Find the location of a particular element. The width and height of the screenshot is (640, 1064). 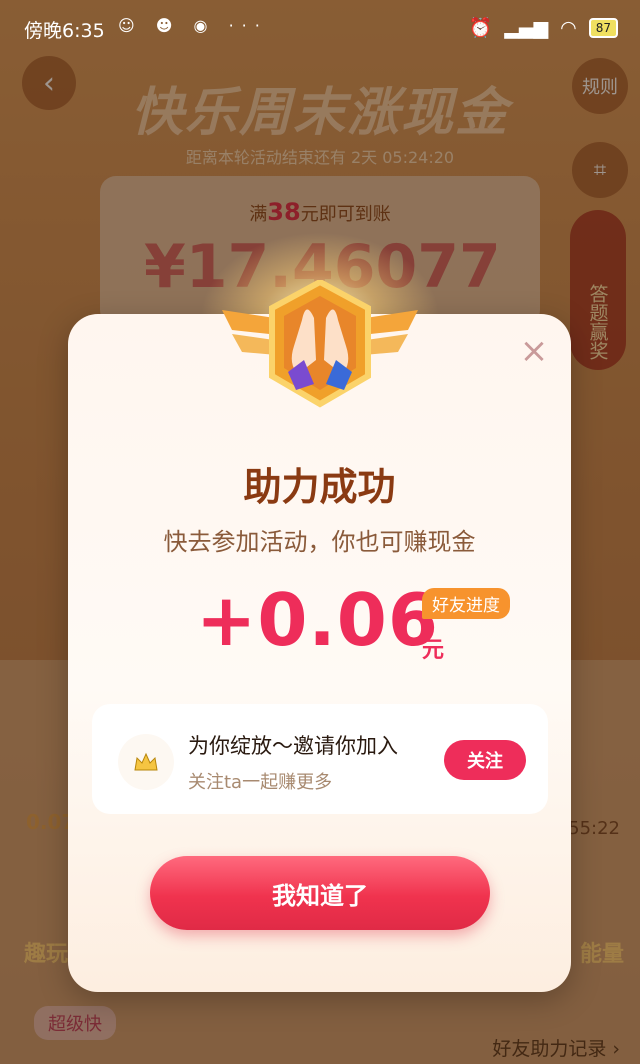

high-five-emblem-icon is located at coordinates (320, 344).